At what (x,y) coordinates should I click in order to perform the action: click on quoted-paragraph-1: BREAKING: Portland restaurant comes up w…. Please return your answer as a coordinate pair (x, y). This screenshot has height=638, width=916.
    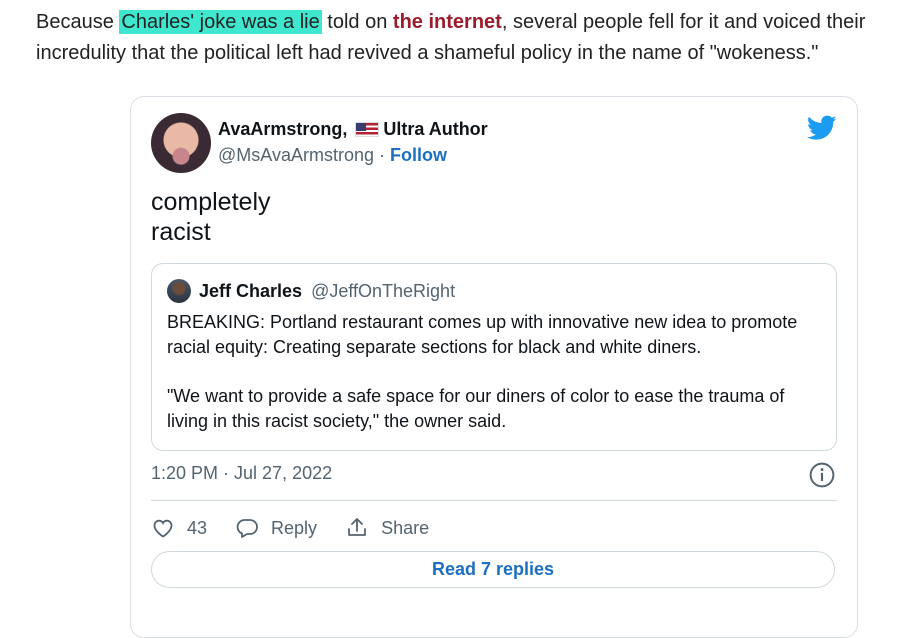
    Looking at the image, I should click on (482, 334).